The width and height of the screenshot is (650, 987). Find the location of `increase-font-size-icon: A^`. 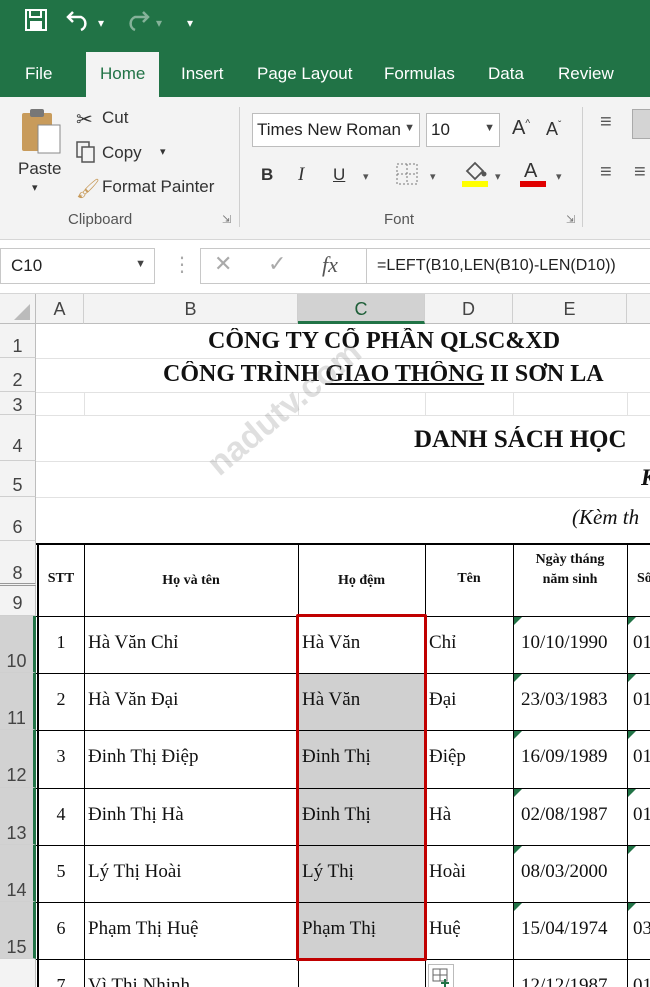

increase-font-size-icon: A^ is located at coordinates (521, 128).